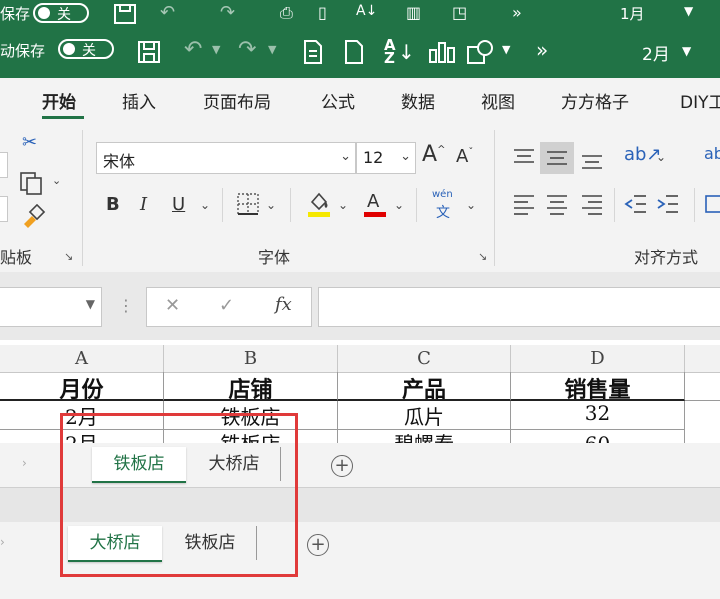  What do you see at coordinates (424, 358) in the screenshot?
I see `column-header-c: C` at bounding box center [424, 358].